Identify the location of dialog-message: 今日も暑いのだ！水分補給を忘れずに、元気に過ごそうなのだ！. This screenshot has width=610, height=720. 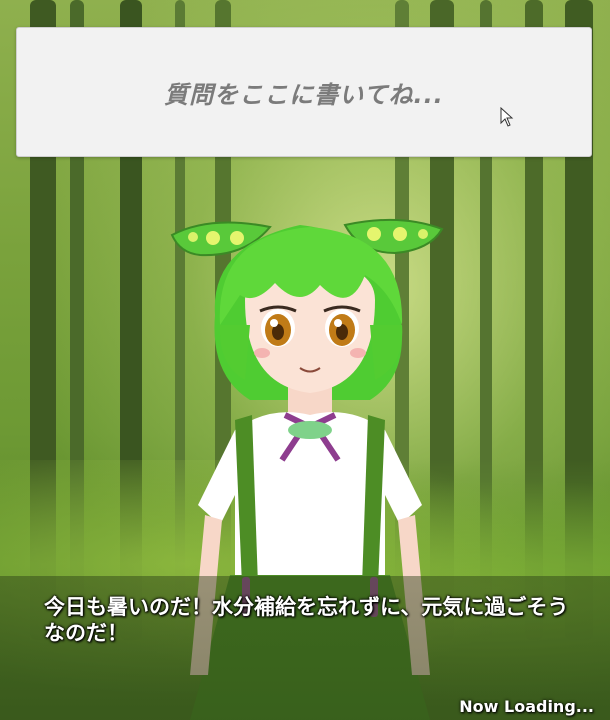
(306, 620).